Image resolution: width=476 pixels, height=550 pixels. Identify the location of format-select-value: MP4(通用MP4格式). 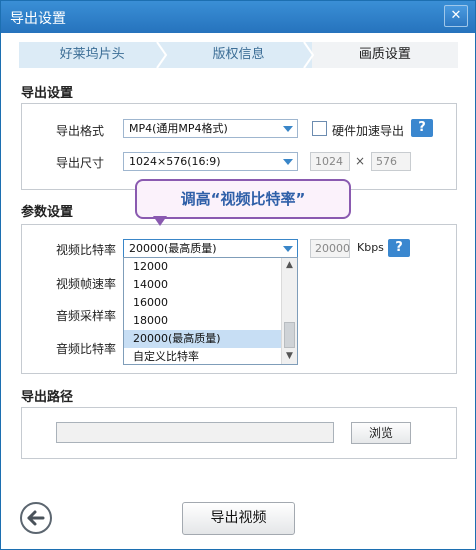
(178, 128).